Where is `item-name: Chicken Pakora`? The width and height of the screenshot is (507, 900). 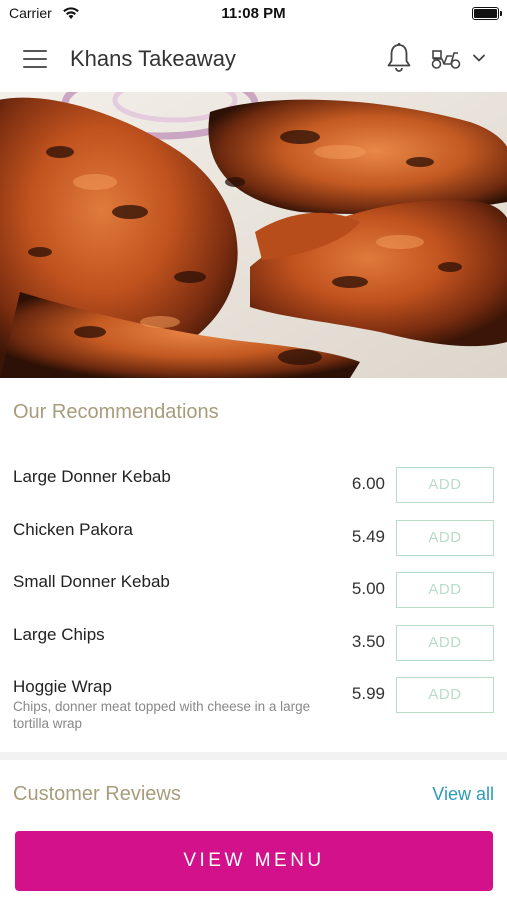
item-name: Chicken Pakora is located at coordinates (73, 529).